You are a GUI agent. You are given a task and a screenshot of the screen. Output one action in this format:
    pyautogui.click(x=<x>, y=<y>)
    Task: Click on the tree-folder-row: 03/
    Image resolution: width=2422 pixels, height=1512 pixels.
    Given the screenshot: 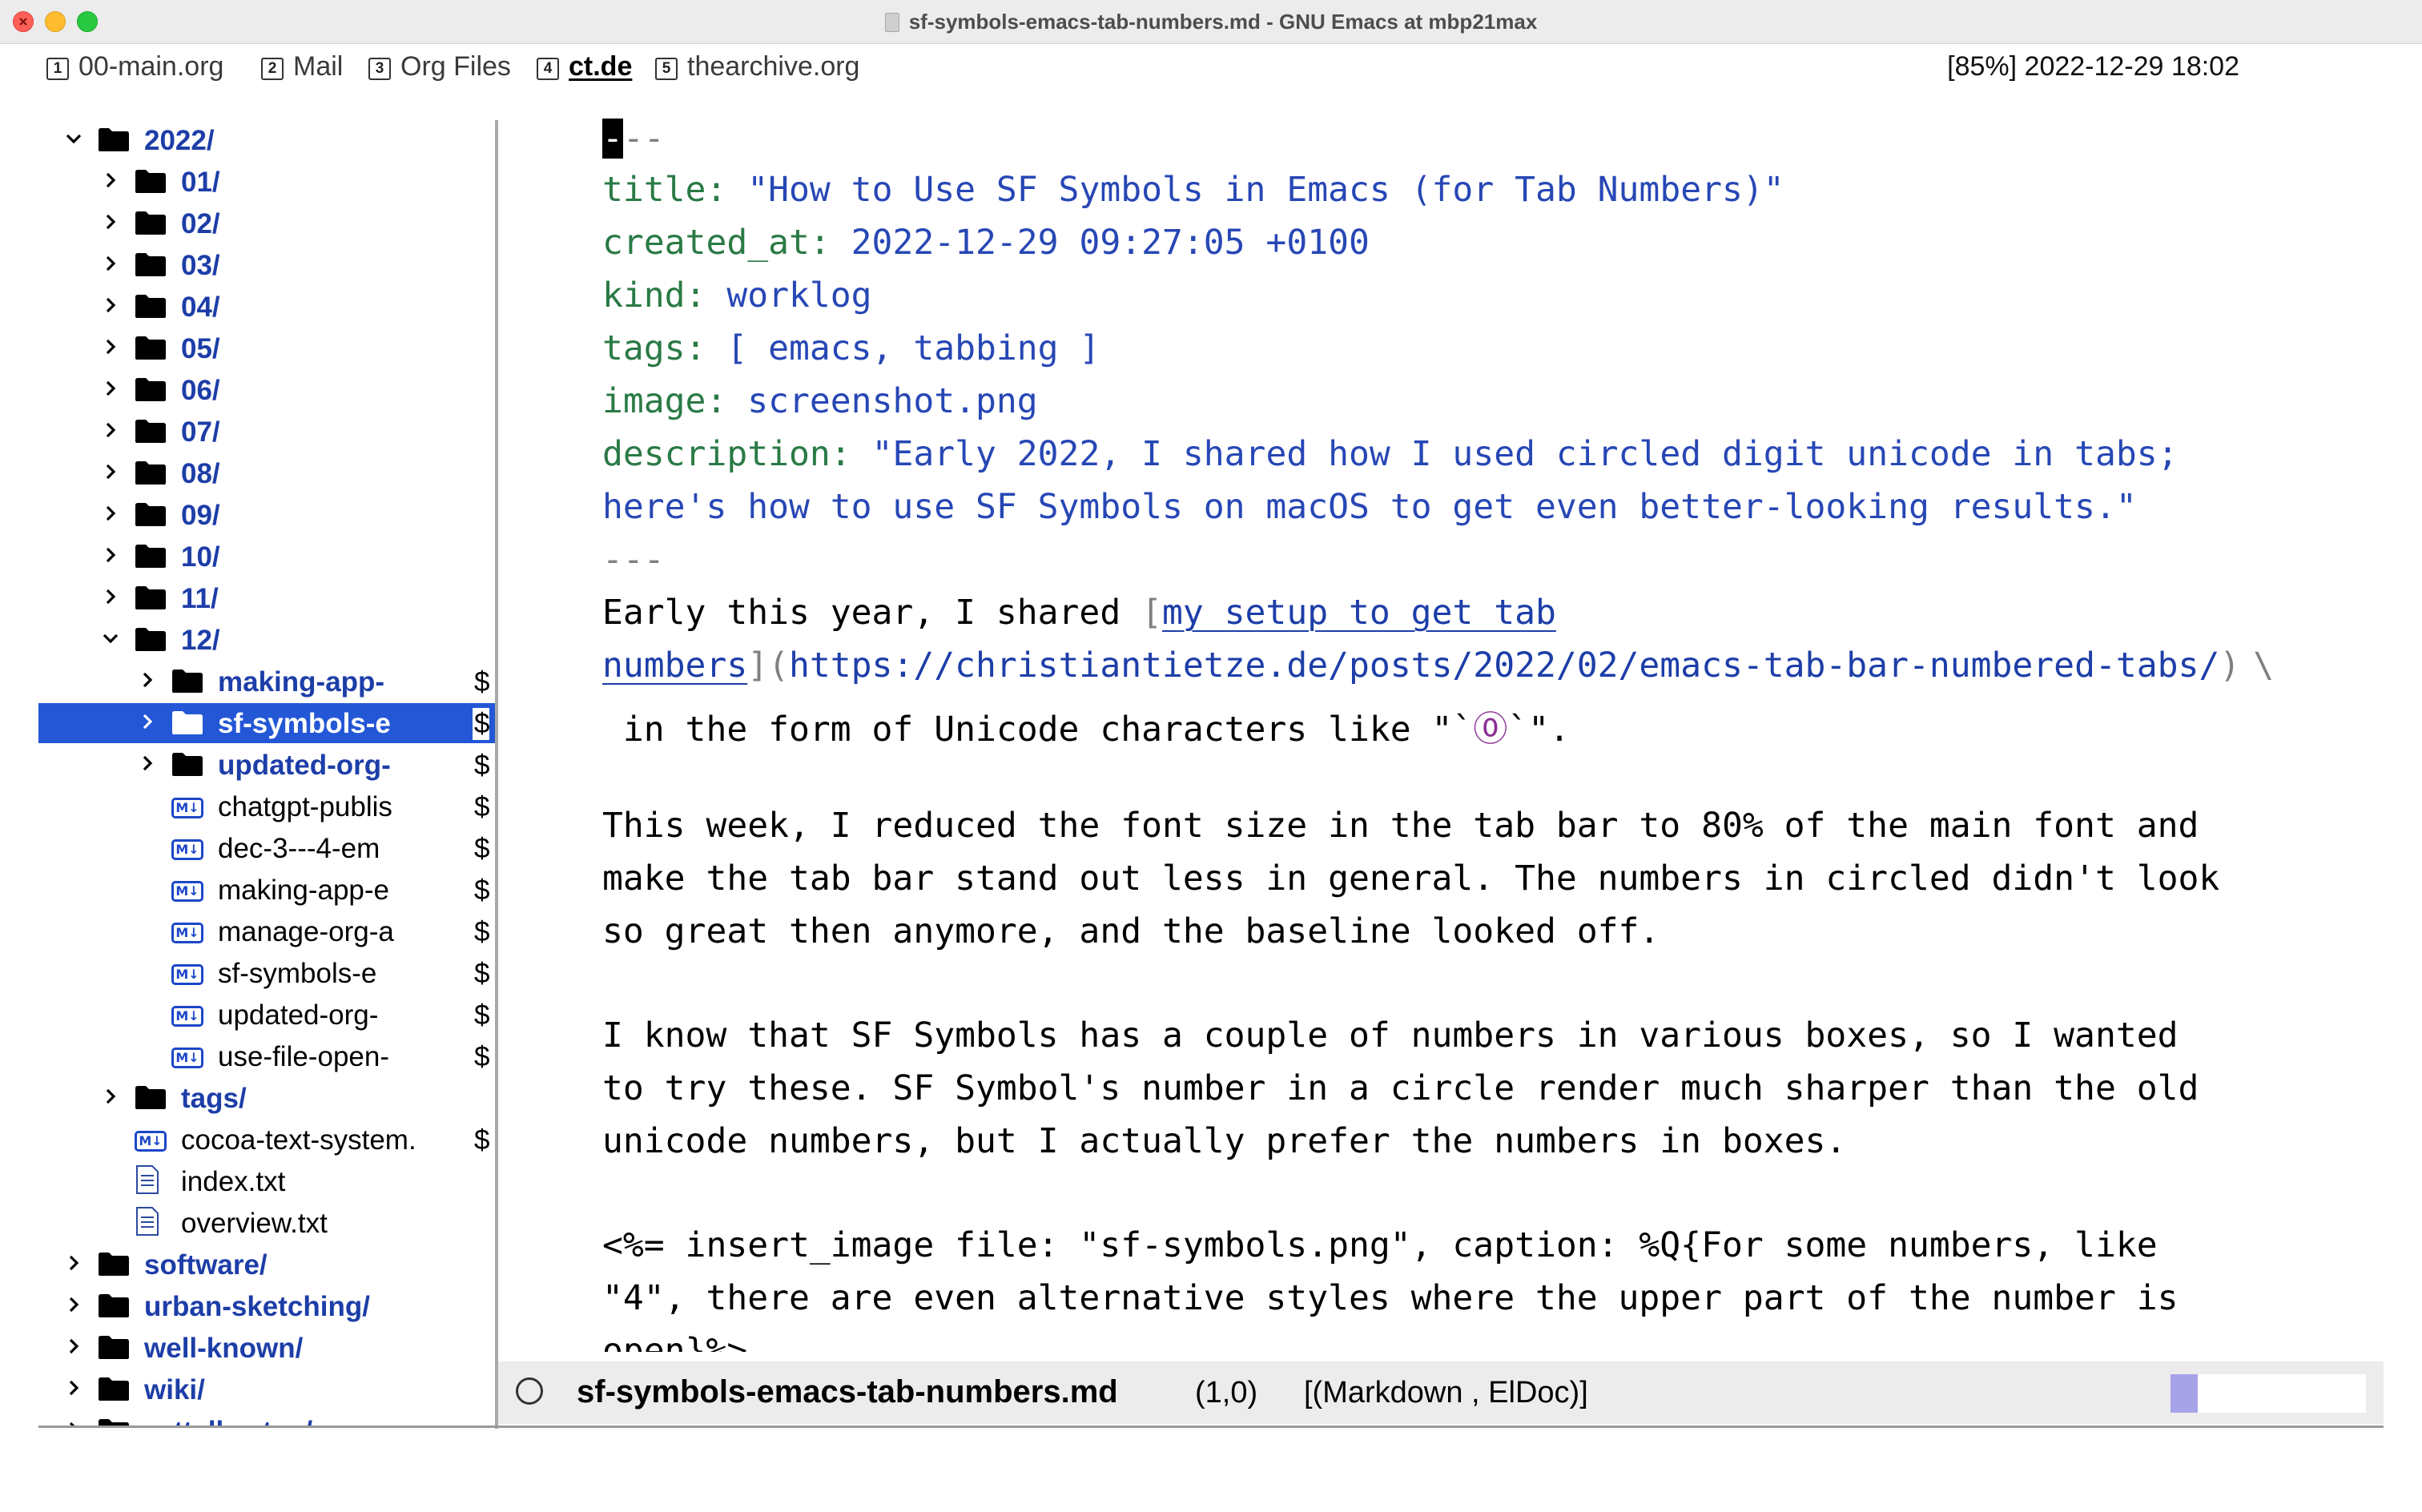 What is the action you would take?
    pyautogui.click(x=267, y=265)
    